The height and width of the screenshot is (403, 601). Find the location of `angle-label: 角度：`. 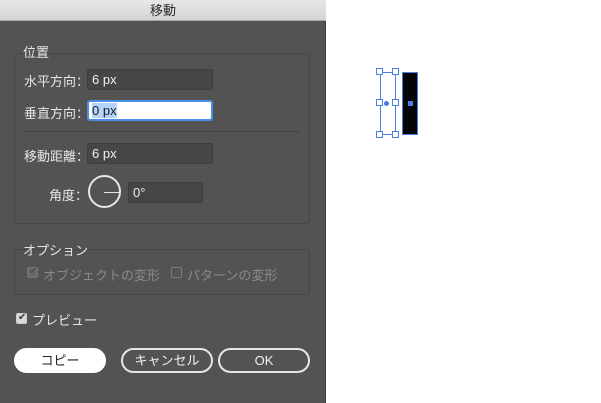

angle-label: 角度： is located at coordinates (69, 195).